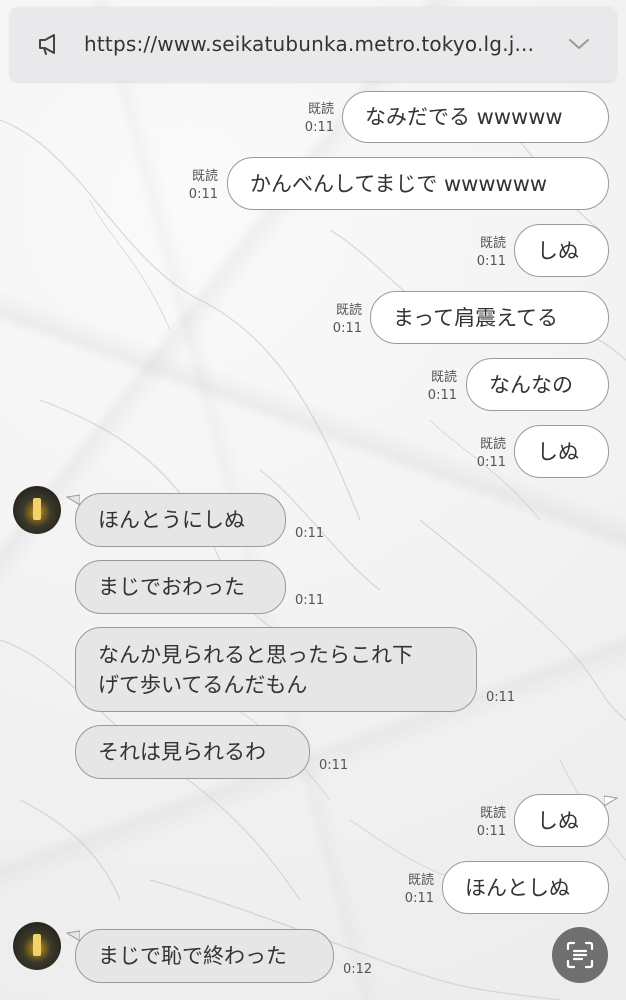 The width and height of the screenshot is (626, 1000). I want to click on text-scan-icon, so click(580, 955).